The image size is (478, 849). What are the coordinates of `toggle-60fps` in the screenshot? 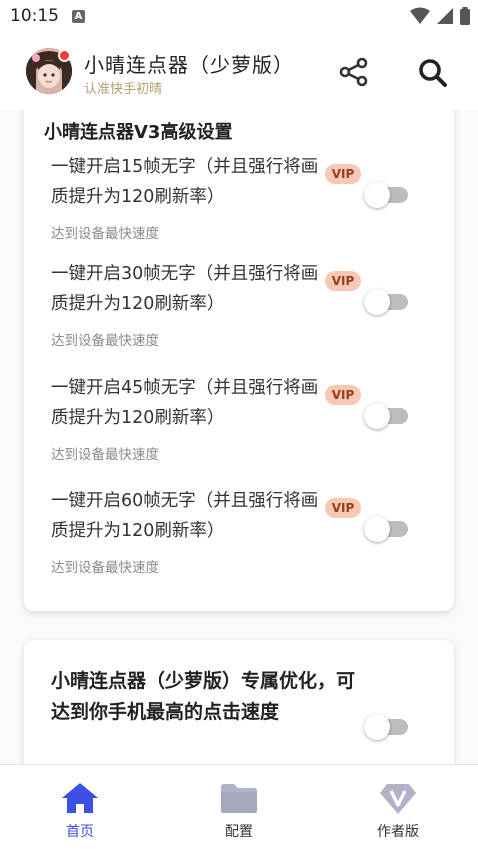 It's located at (388, 528).